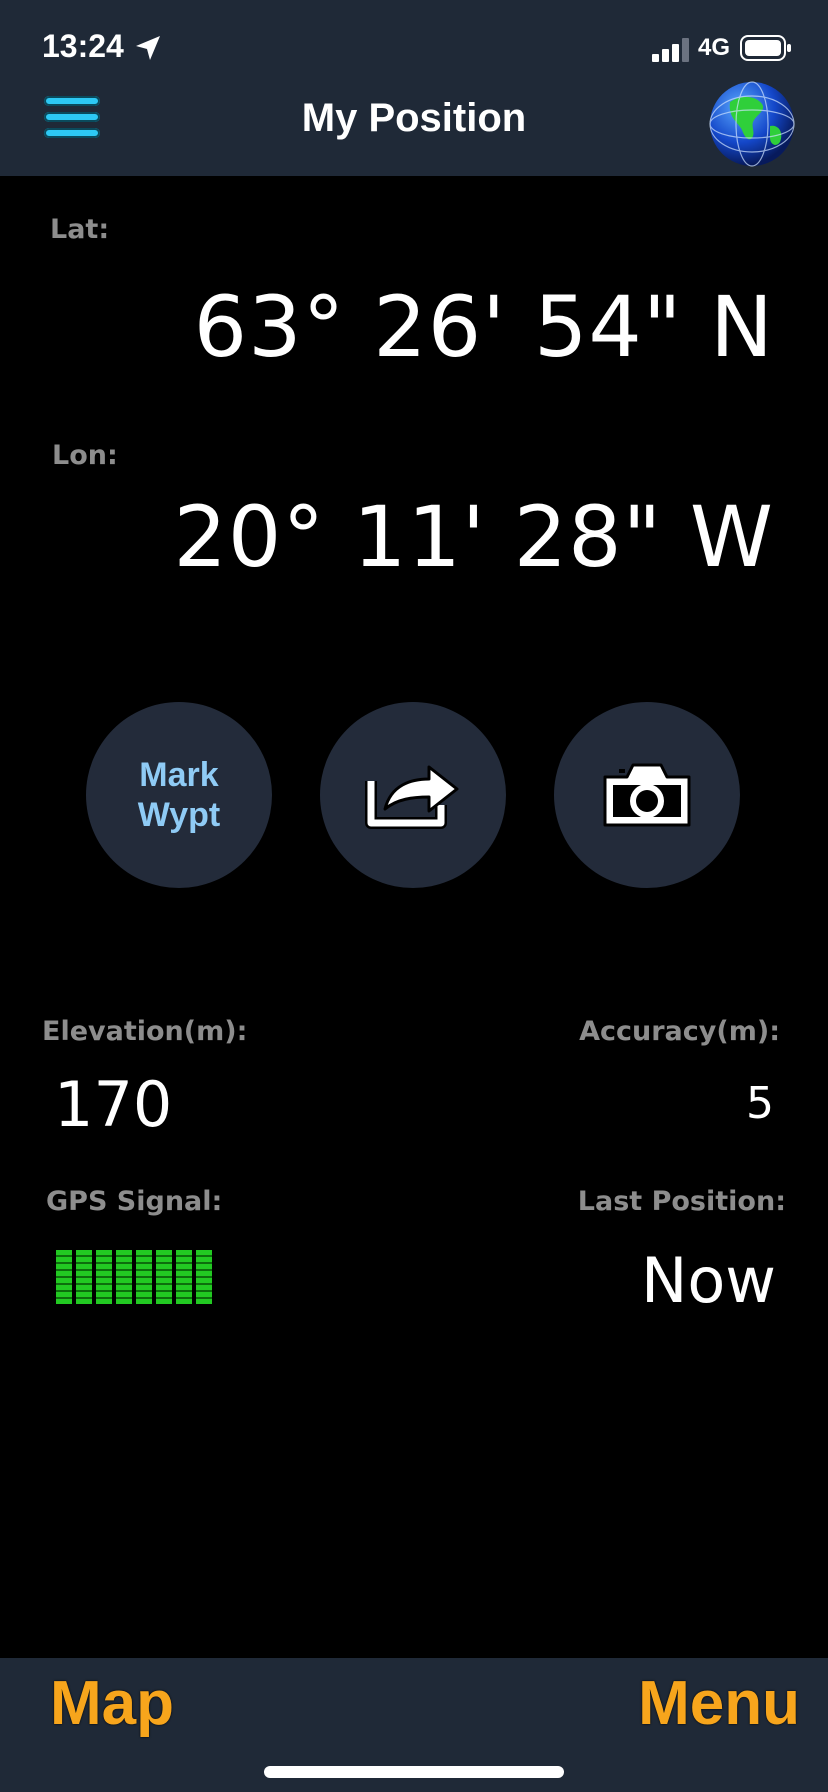  Describe the element at coordinates (414, 1725) in the screenshot. I see `bottom-bar: Map Menu` at that location.